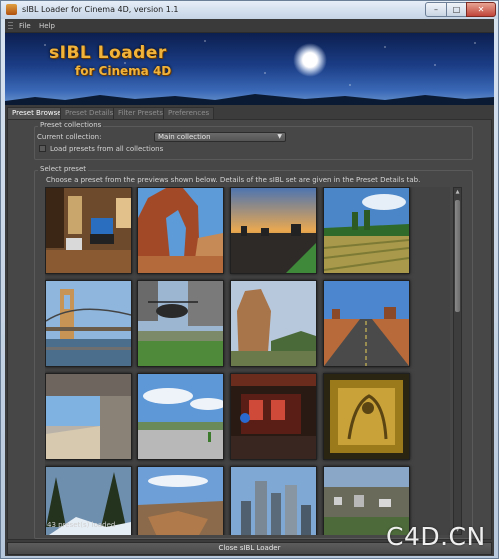 The width and height of the screenshot is (499, 559). I want to click on menu-help: Help, so click(47, 26).